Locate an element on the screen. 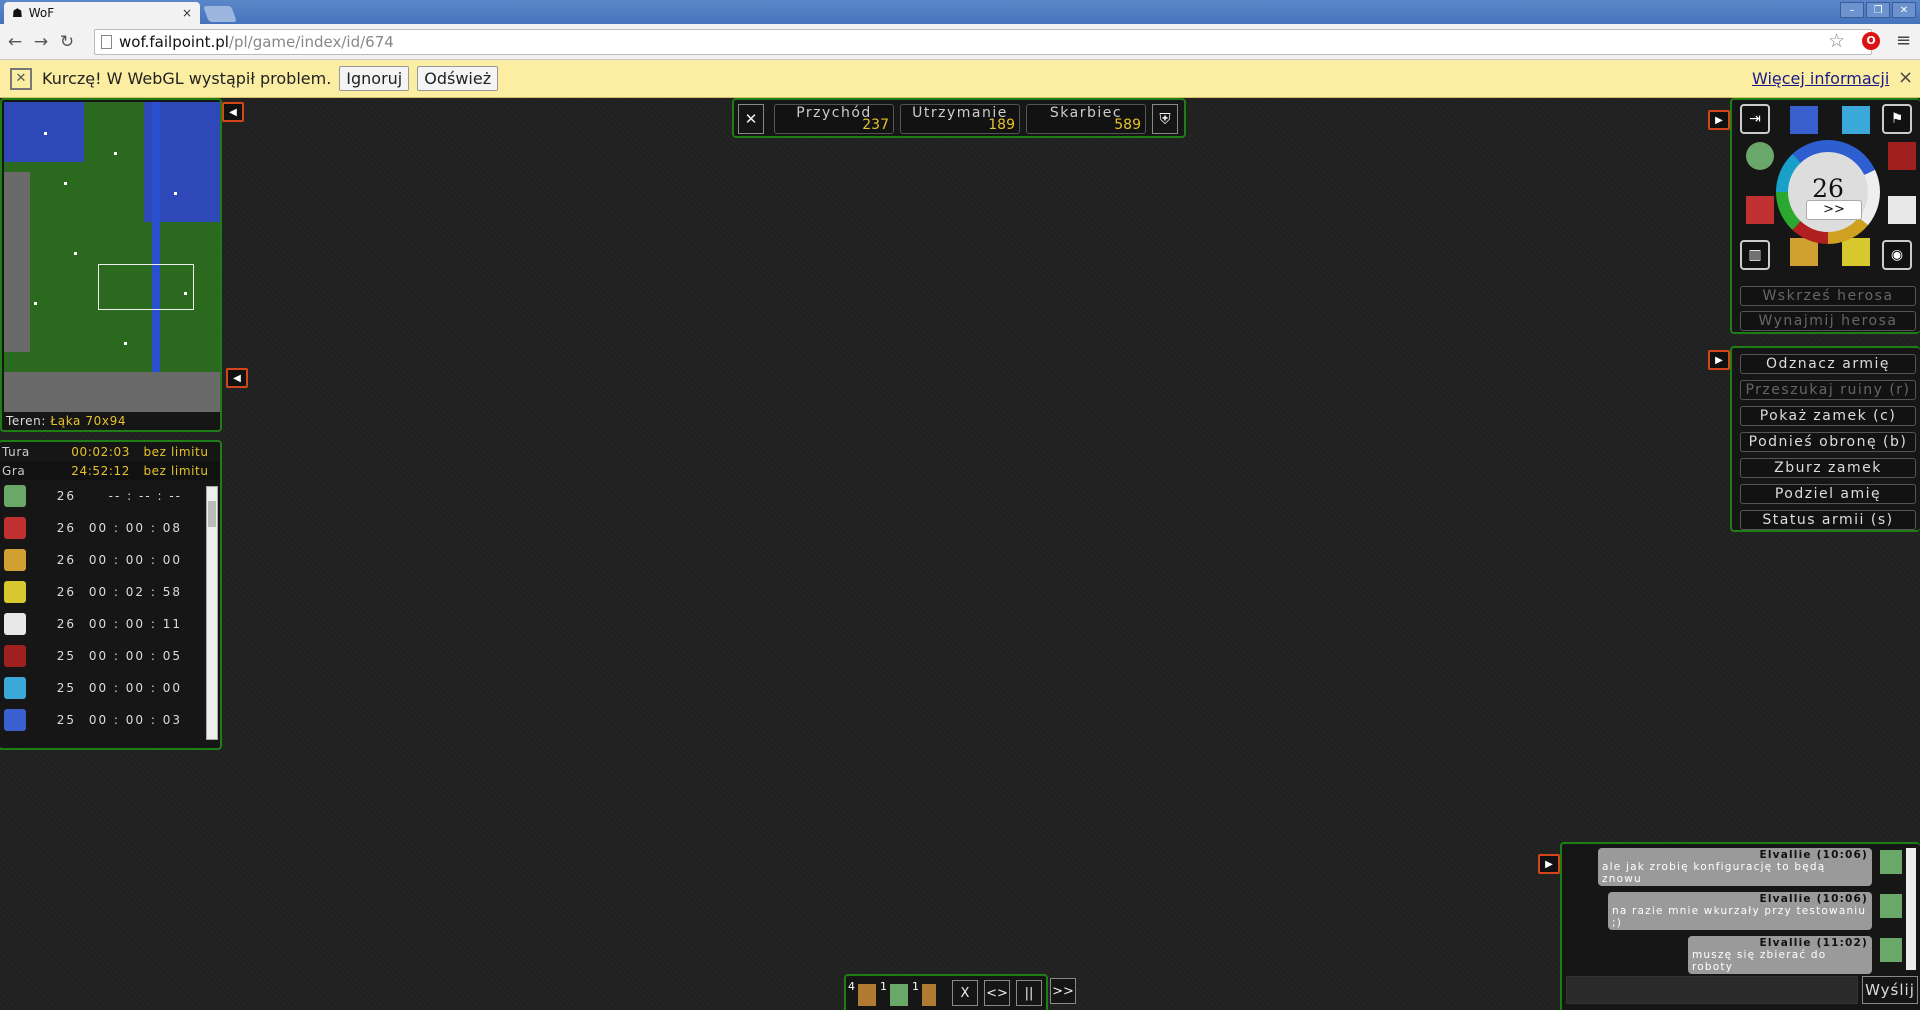 This screenshot has width=1920, height=1010. combat-icon: ✕ is located at coordinates (751, 119).